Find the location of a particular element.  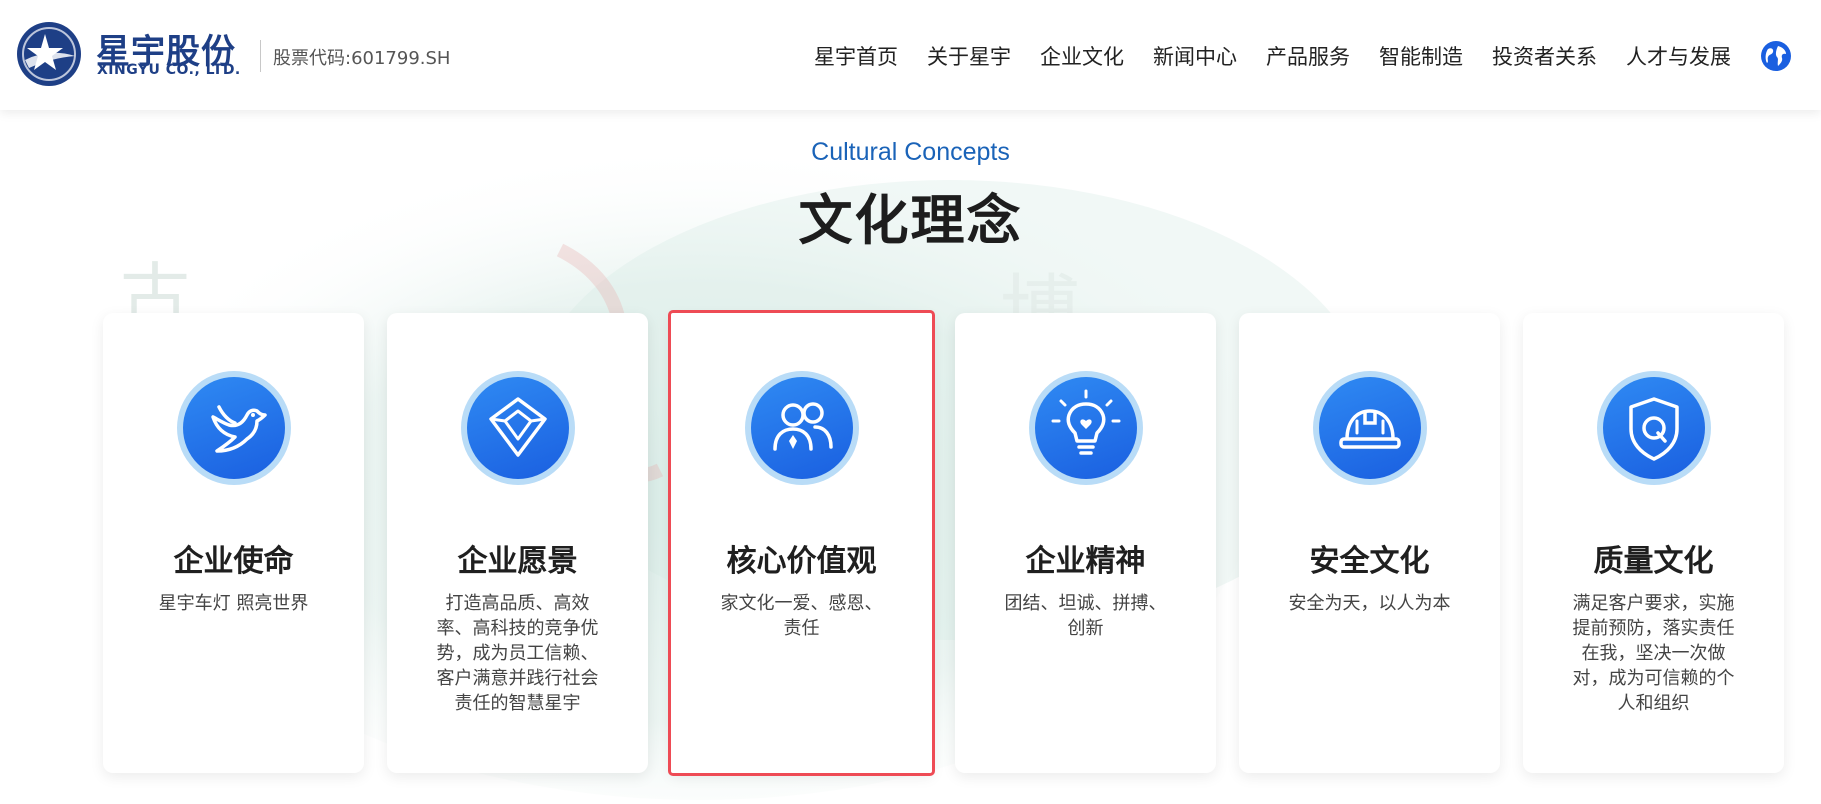

card-safety: 安全文化 安全为天，以人为本 is located at coordinates (1369, 543).